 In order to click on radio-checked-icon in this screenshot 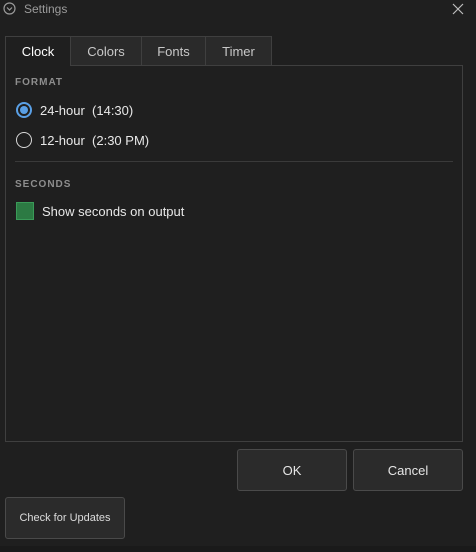, I will do `click(24, 110)`.